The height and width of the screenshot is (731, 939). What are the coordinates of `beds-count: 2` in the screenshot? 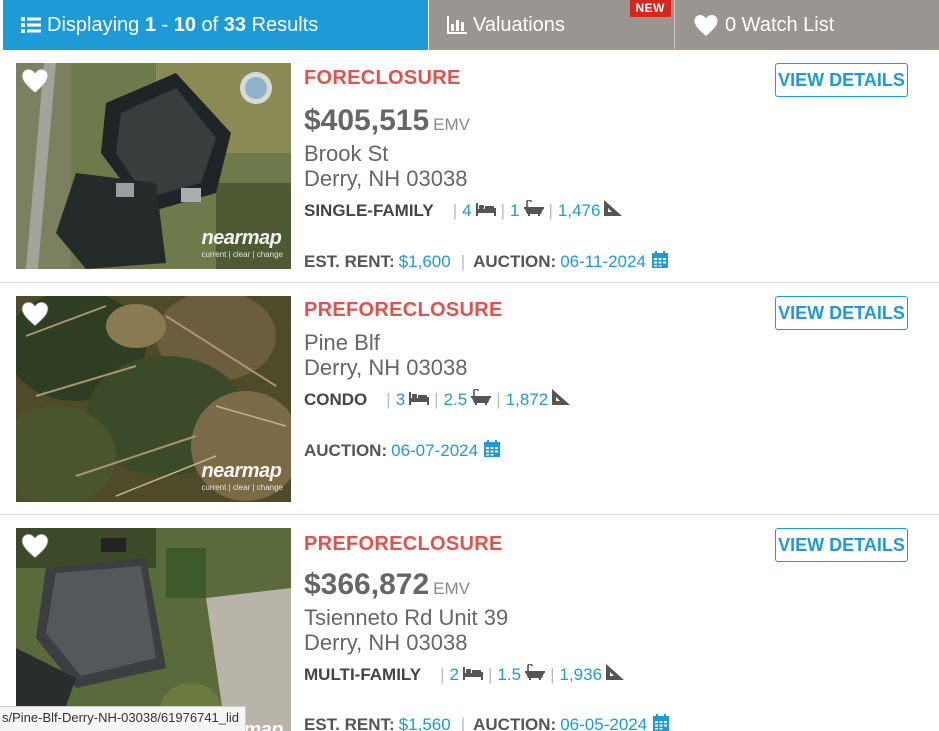 It's located at (454, 674).